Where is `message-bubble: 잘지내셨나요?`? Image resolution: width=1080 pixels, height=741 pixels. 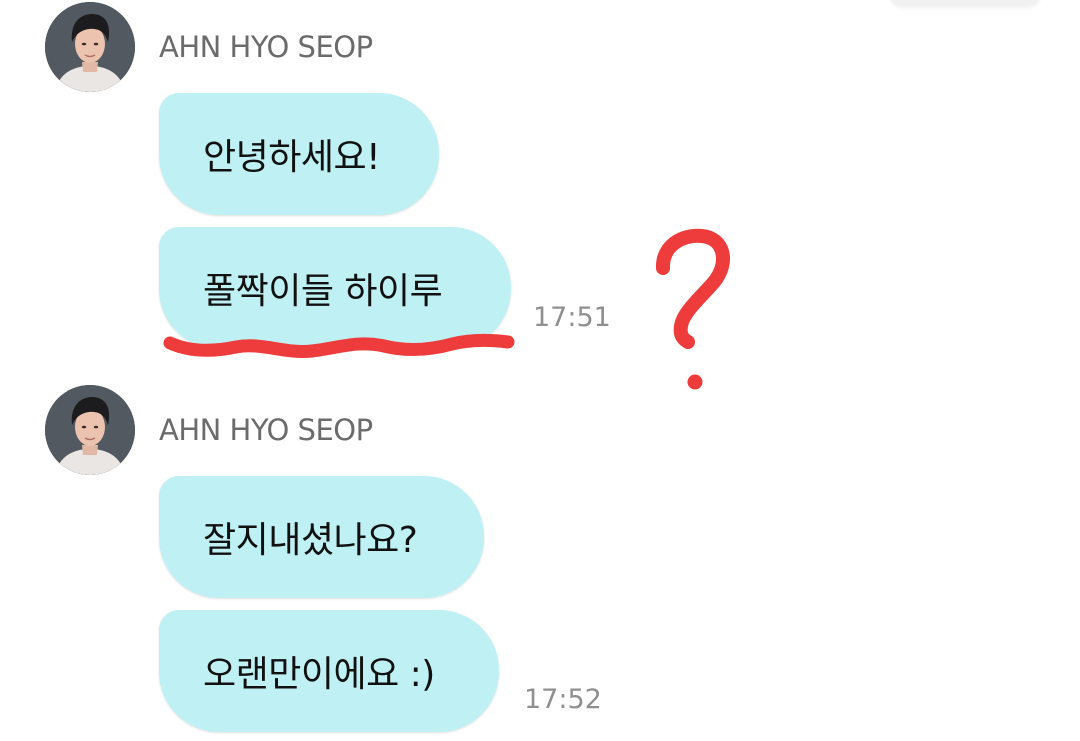
message-bubble: 잘지내셨나요? is located at coordinates (321, 537).